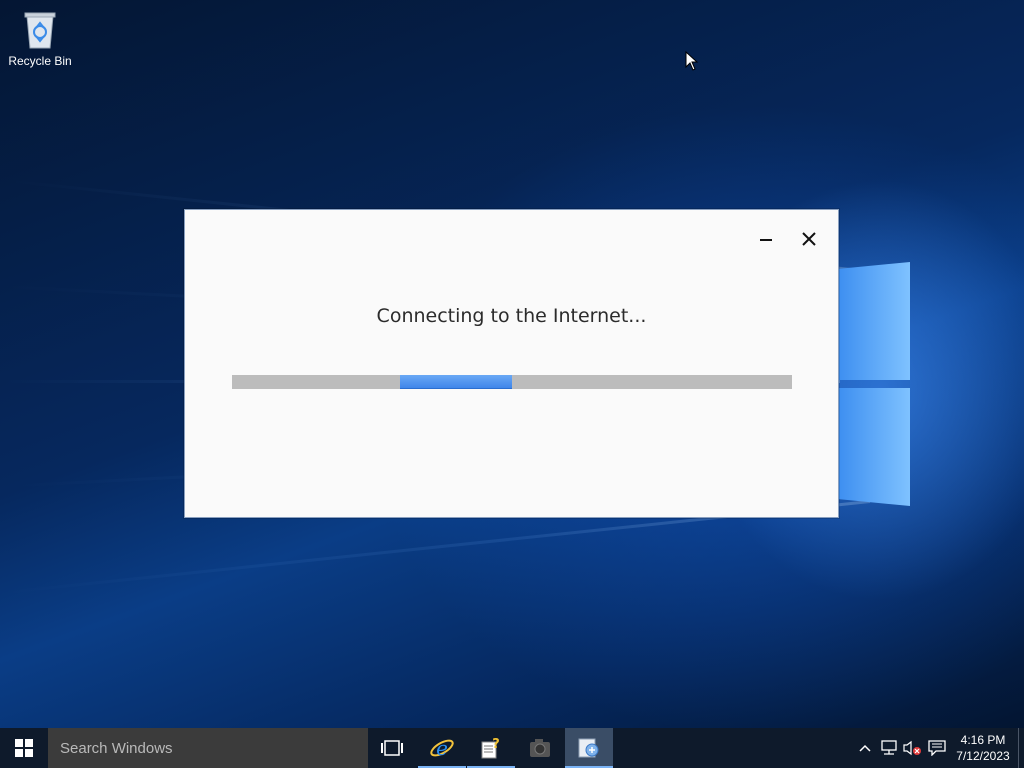 The height and width of the screenshot is (768, 1024). I want to click on show-hidden-icons-button, so click(865, 748).